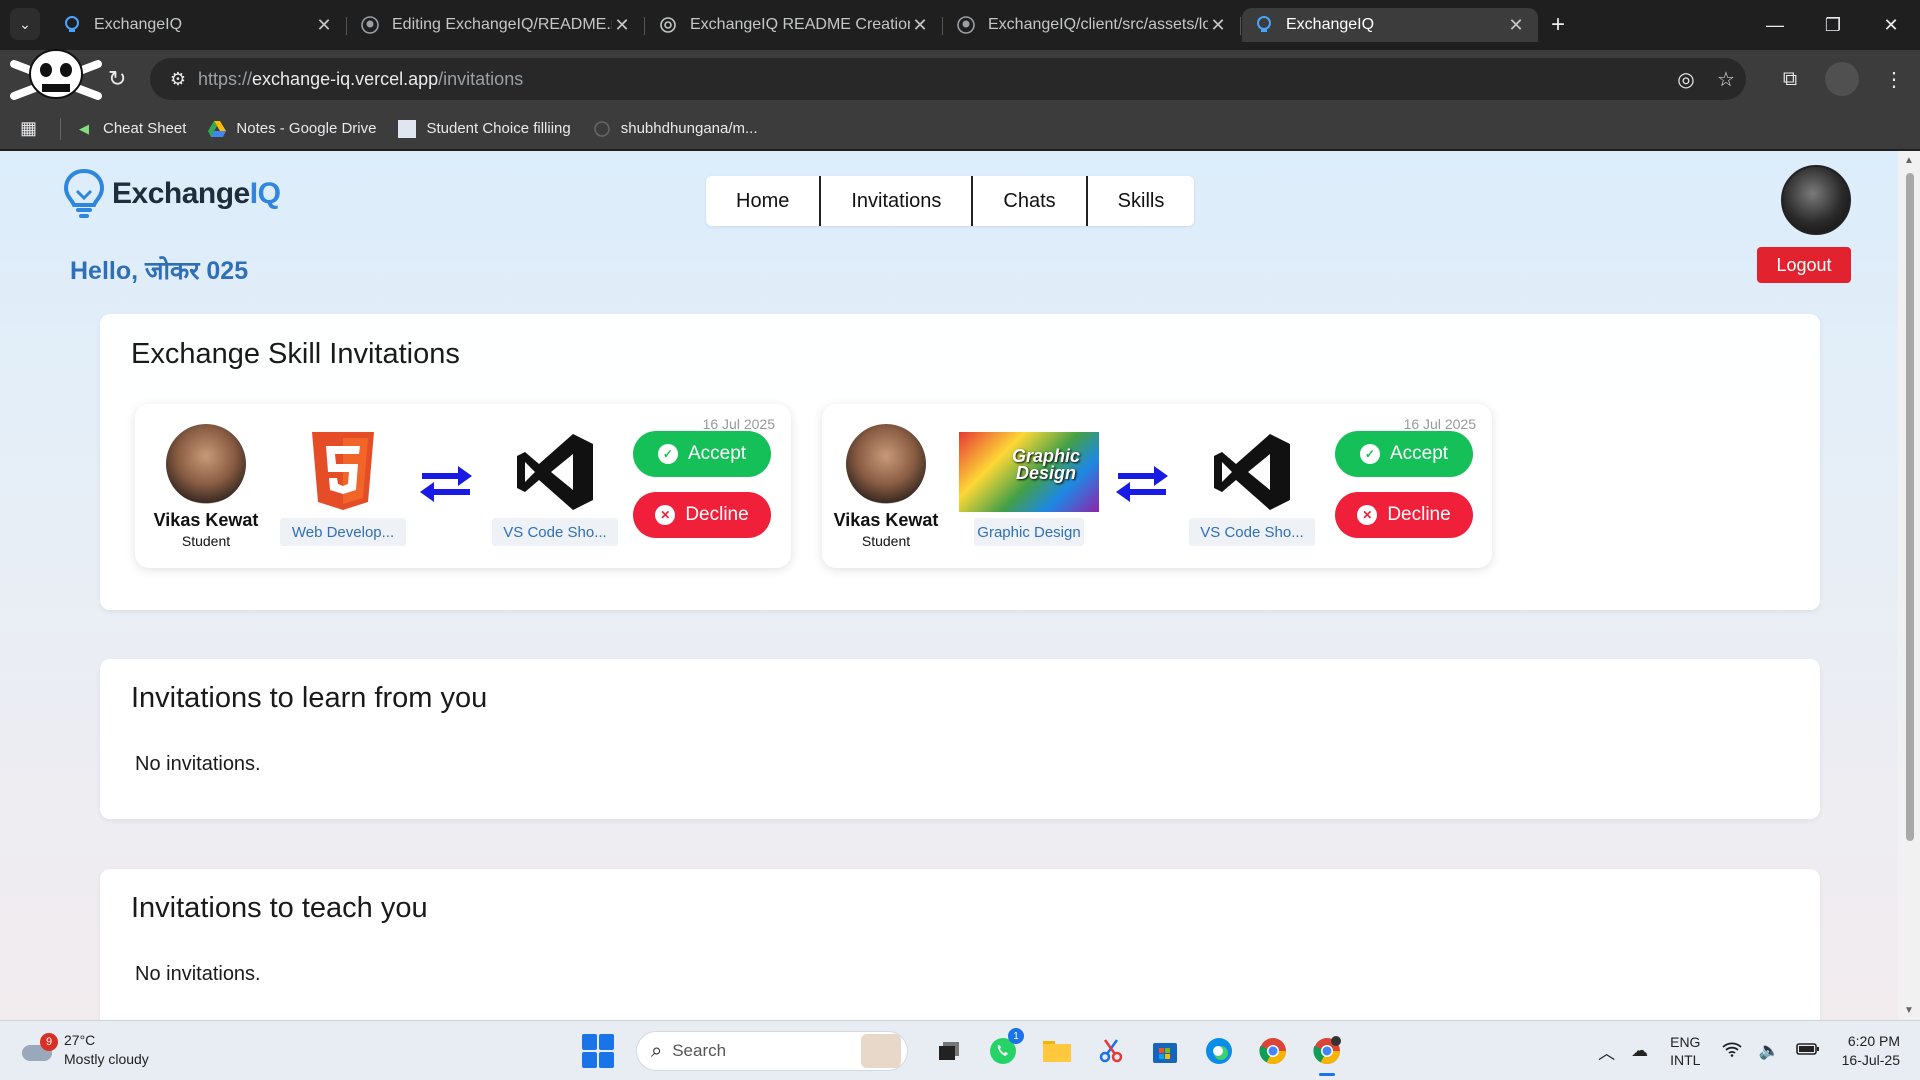 Image resolution: width=1920 pixels, height=1080 pixels. I want to click on page-scrollbar: ▲ ▼, so click(1909, 585).